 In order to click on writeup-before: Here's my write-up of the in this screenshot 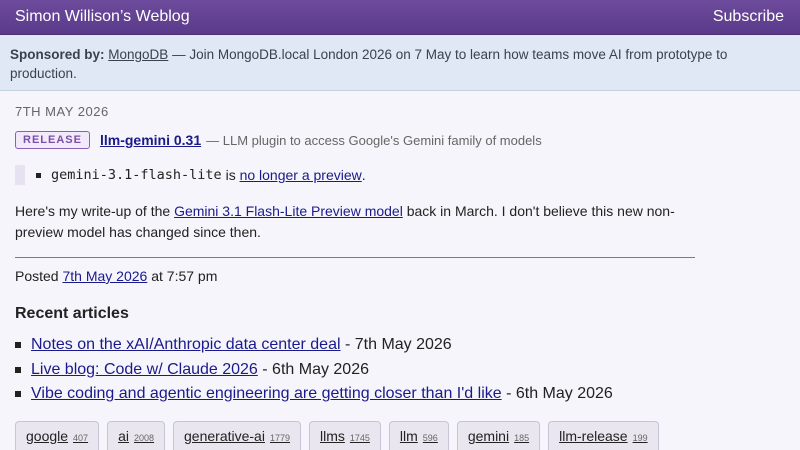, I will do `click(95, 211)`.